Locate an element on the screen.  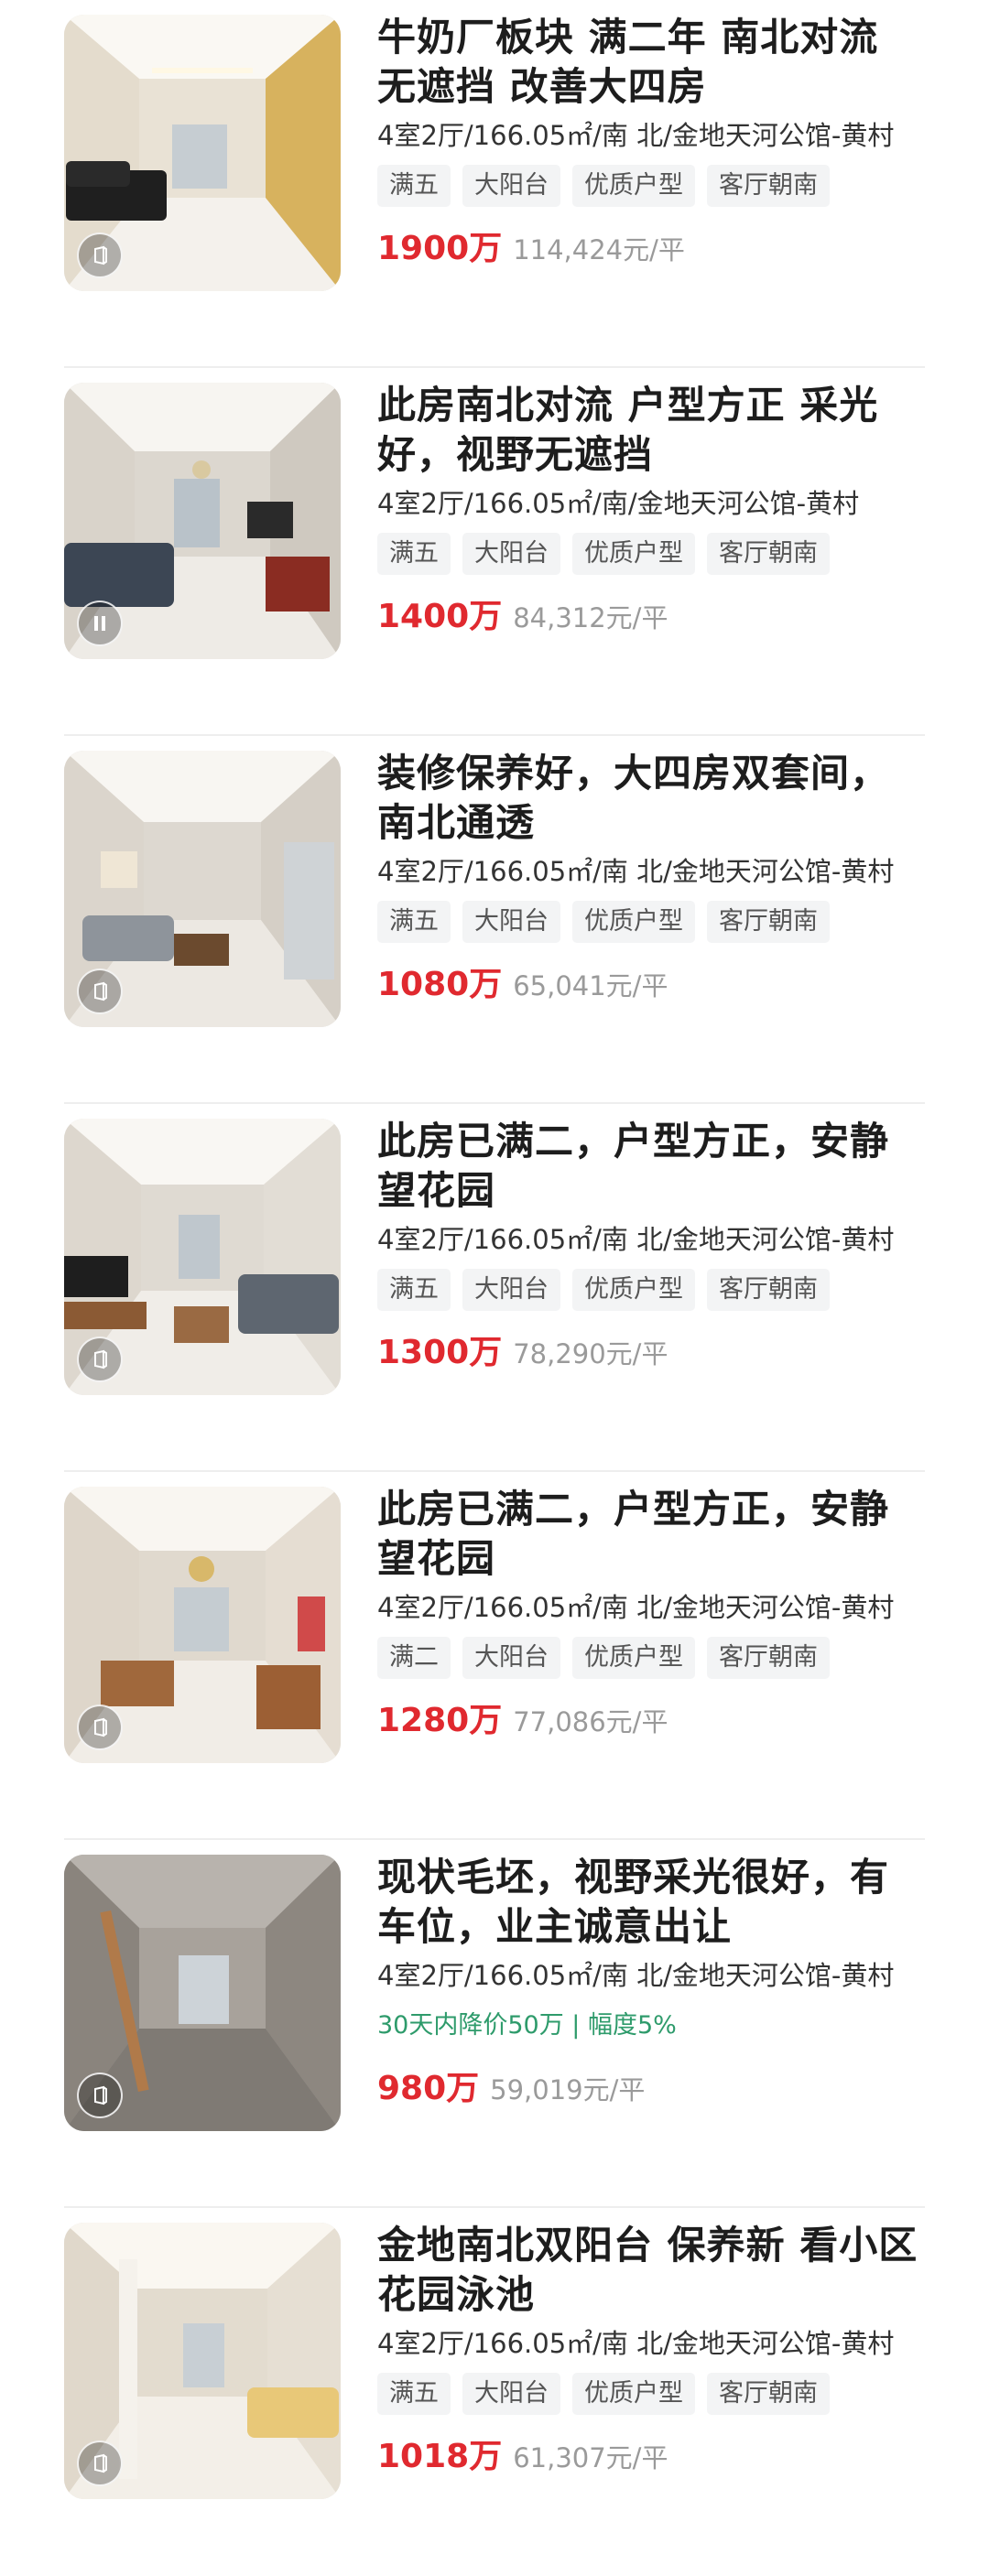
total-price: 1300万 is located at coordinates (440, 1353).